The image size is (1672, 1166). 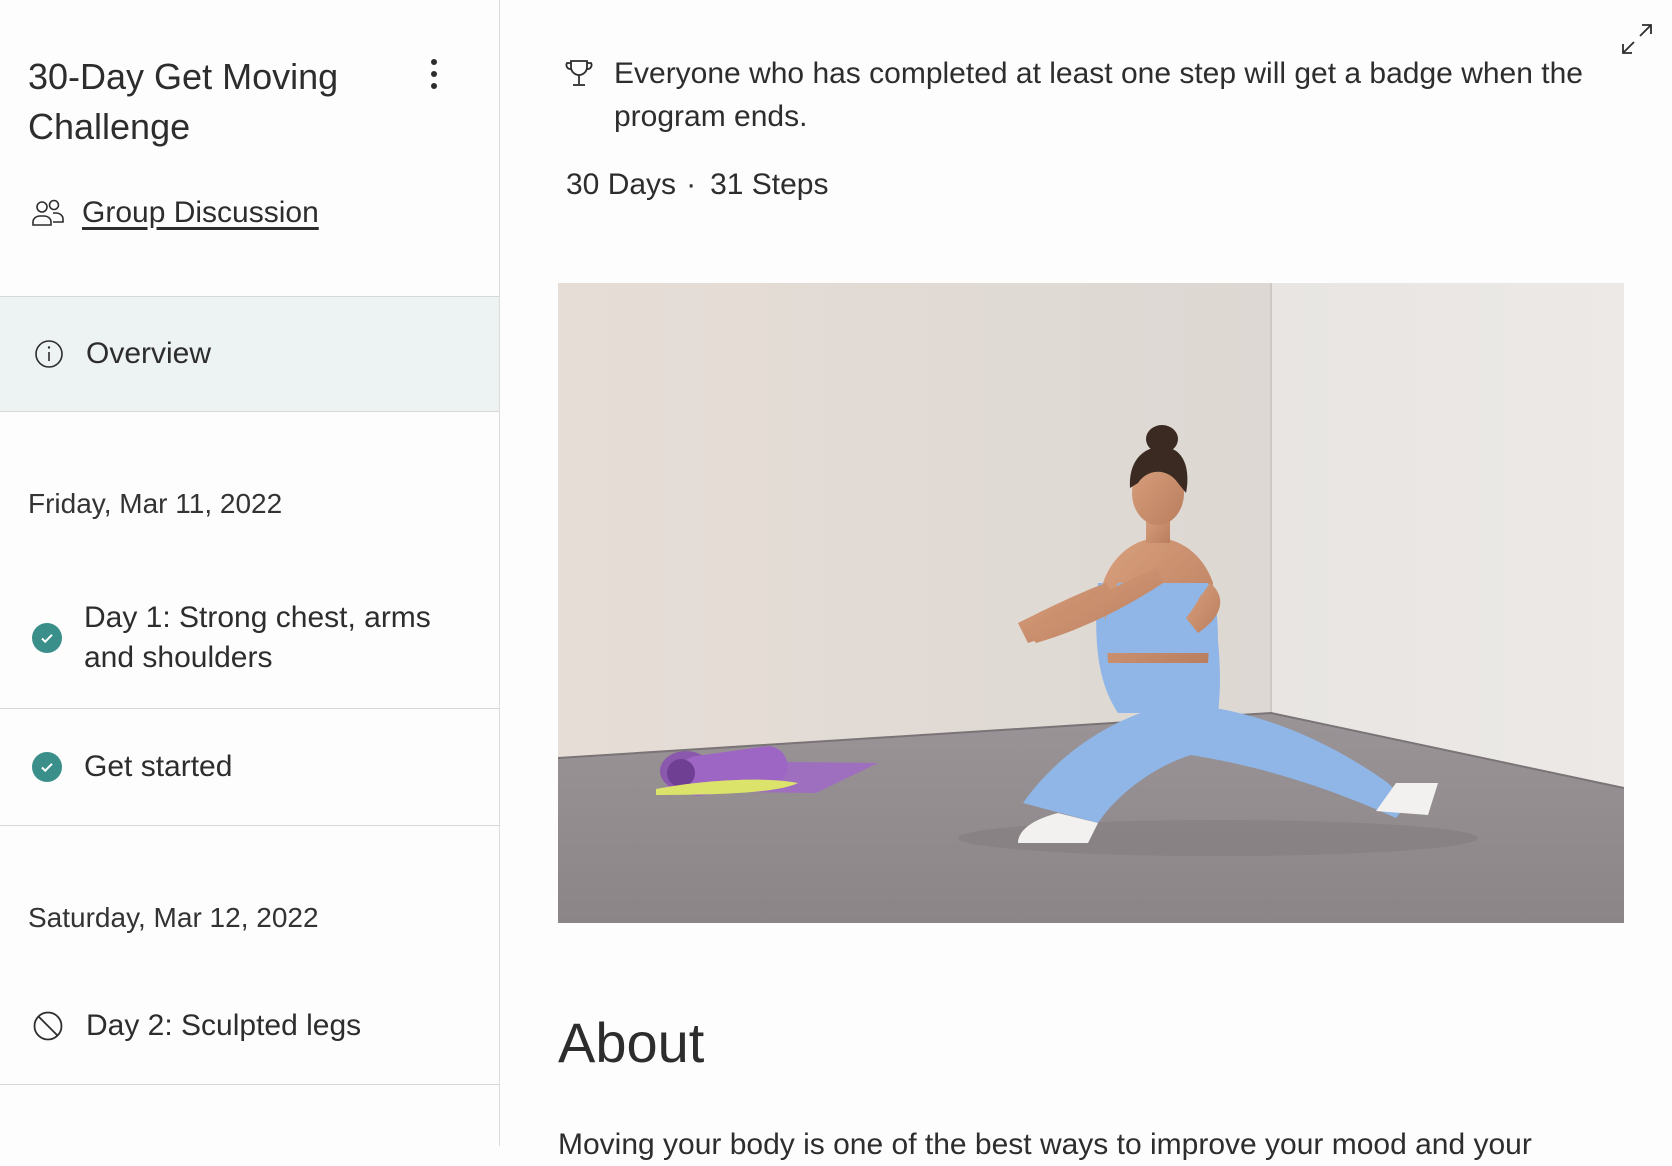 I want to click on expand-icon, so click(x=1637, y=39).